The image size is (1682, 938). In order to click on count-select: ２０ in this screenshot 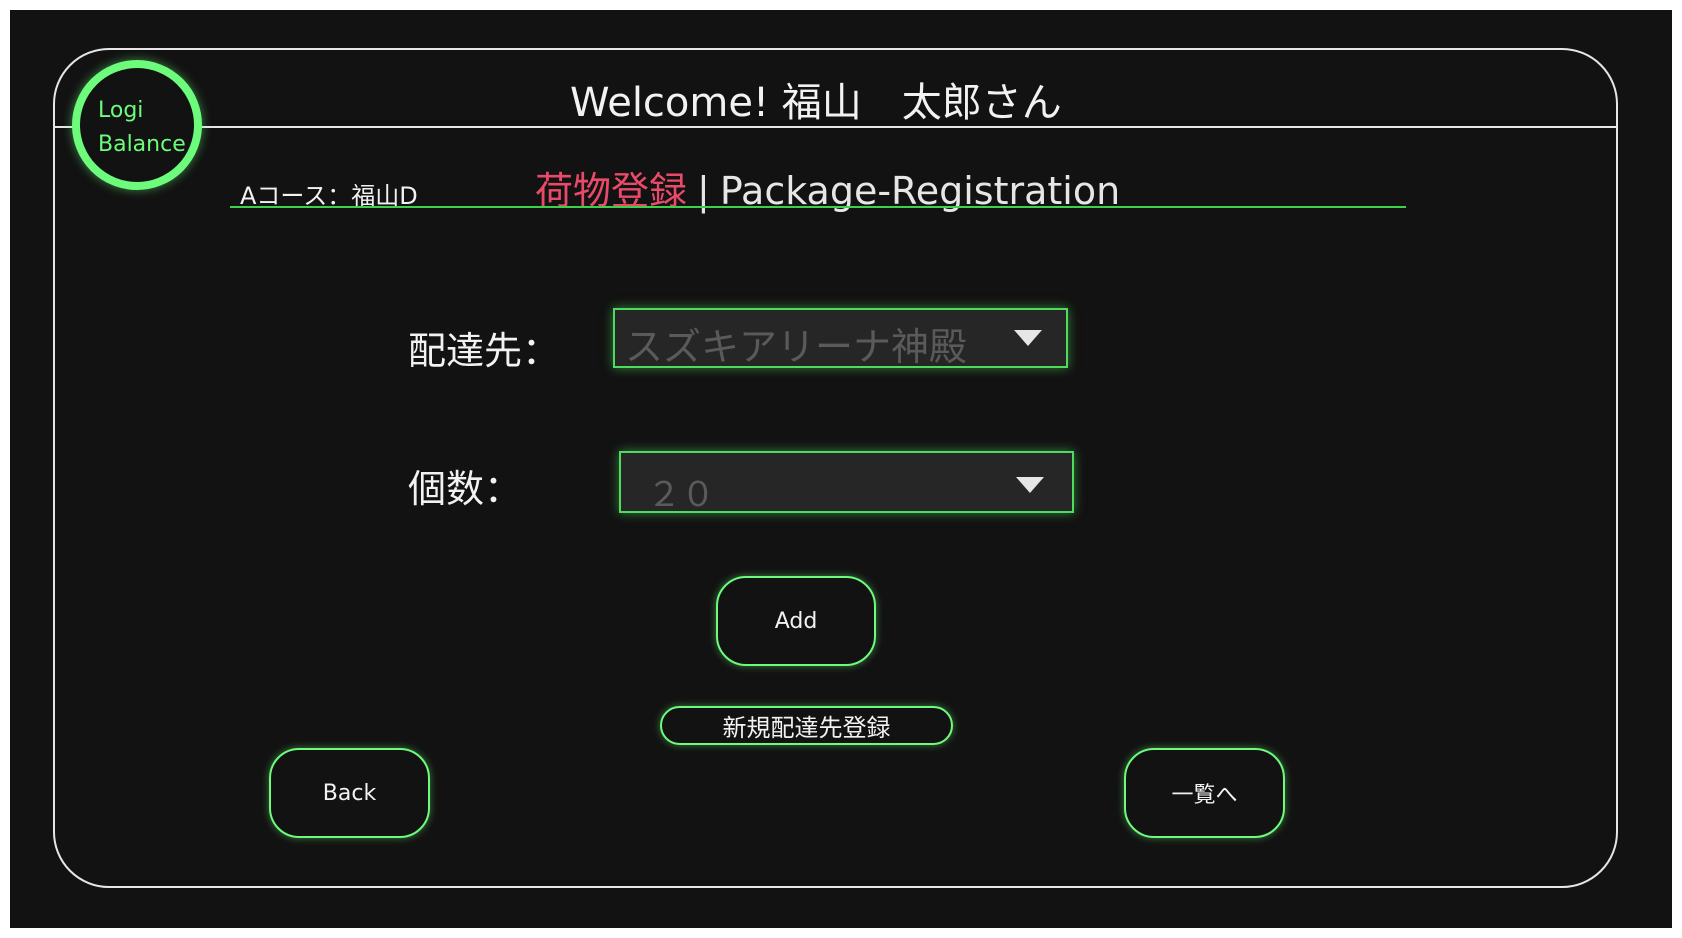, I will do `click(846, 483)`.